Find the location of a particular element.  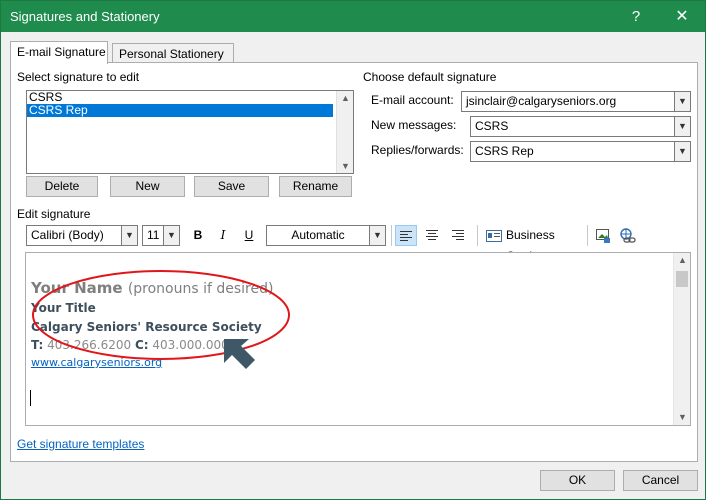

list-scrollbar: ▲ ▼ is located at coordinates (344, 132).